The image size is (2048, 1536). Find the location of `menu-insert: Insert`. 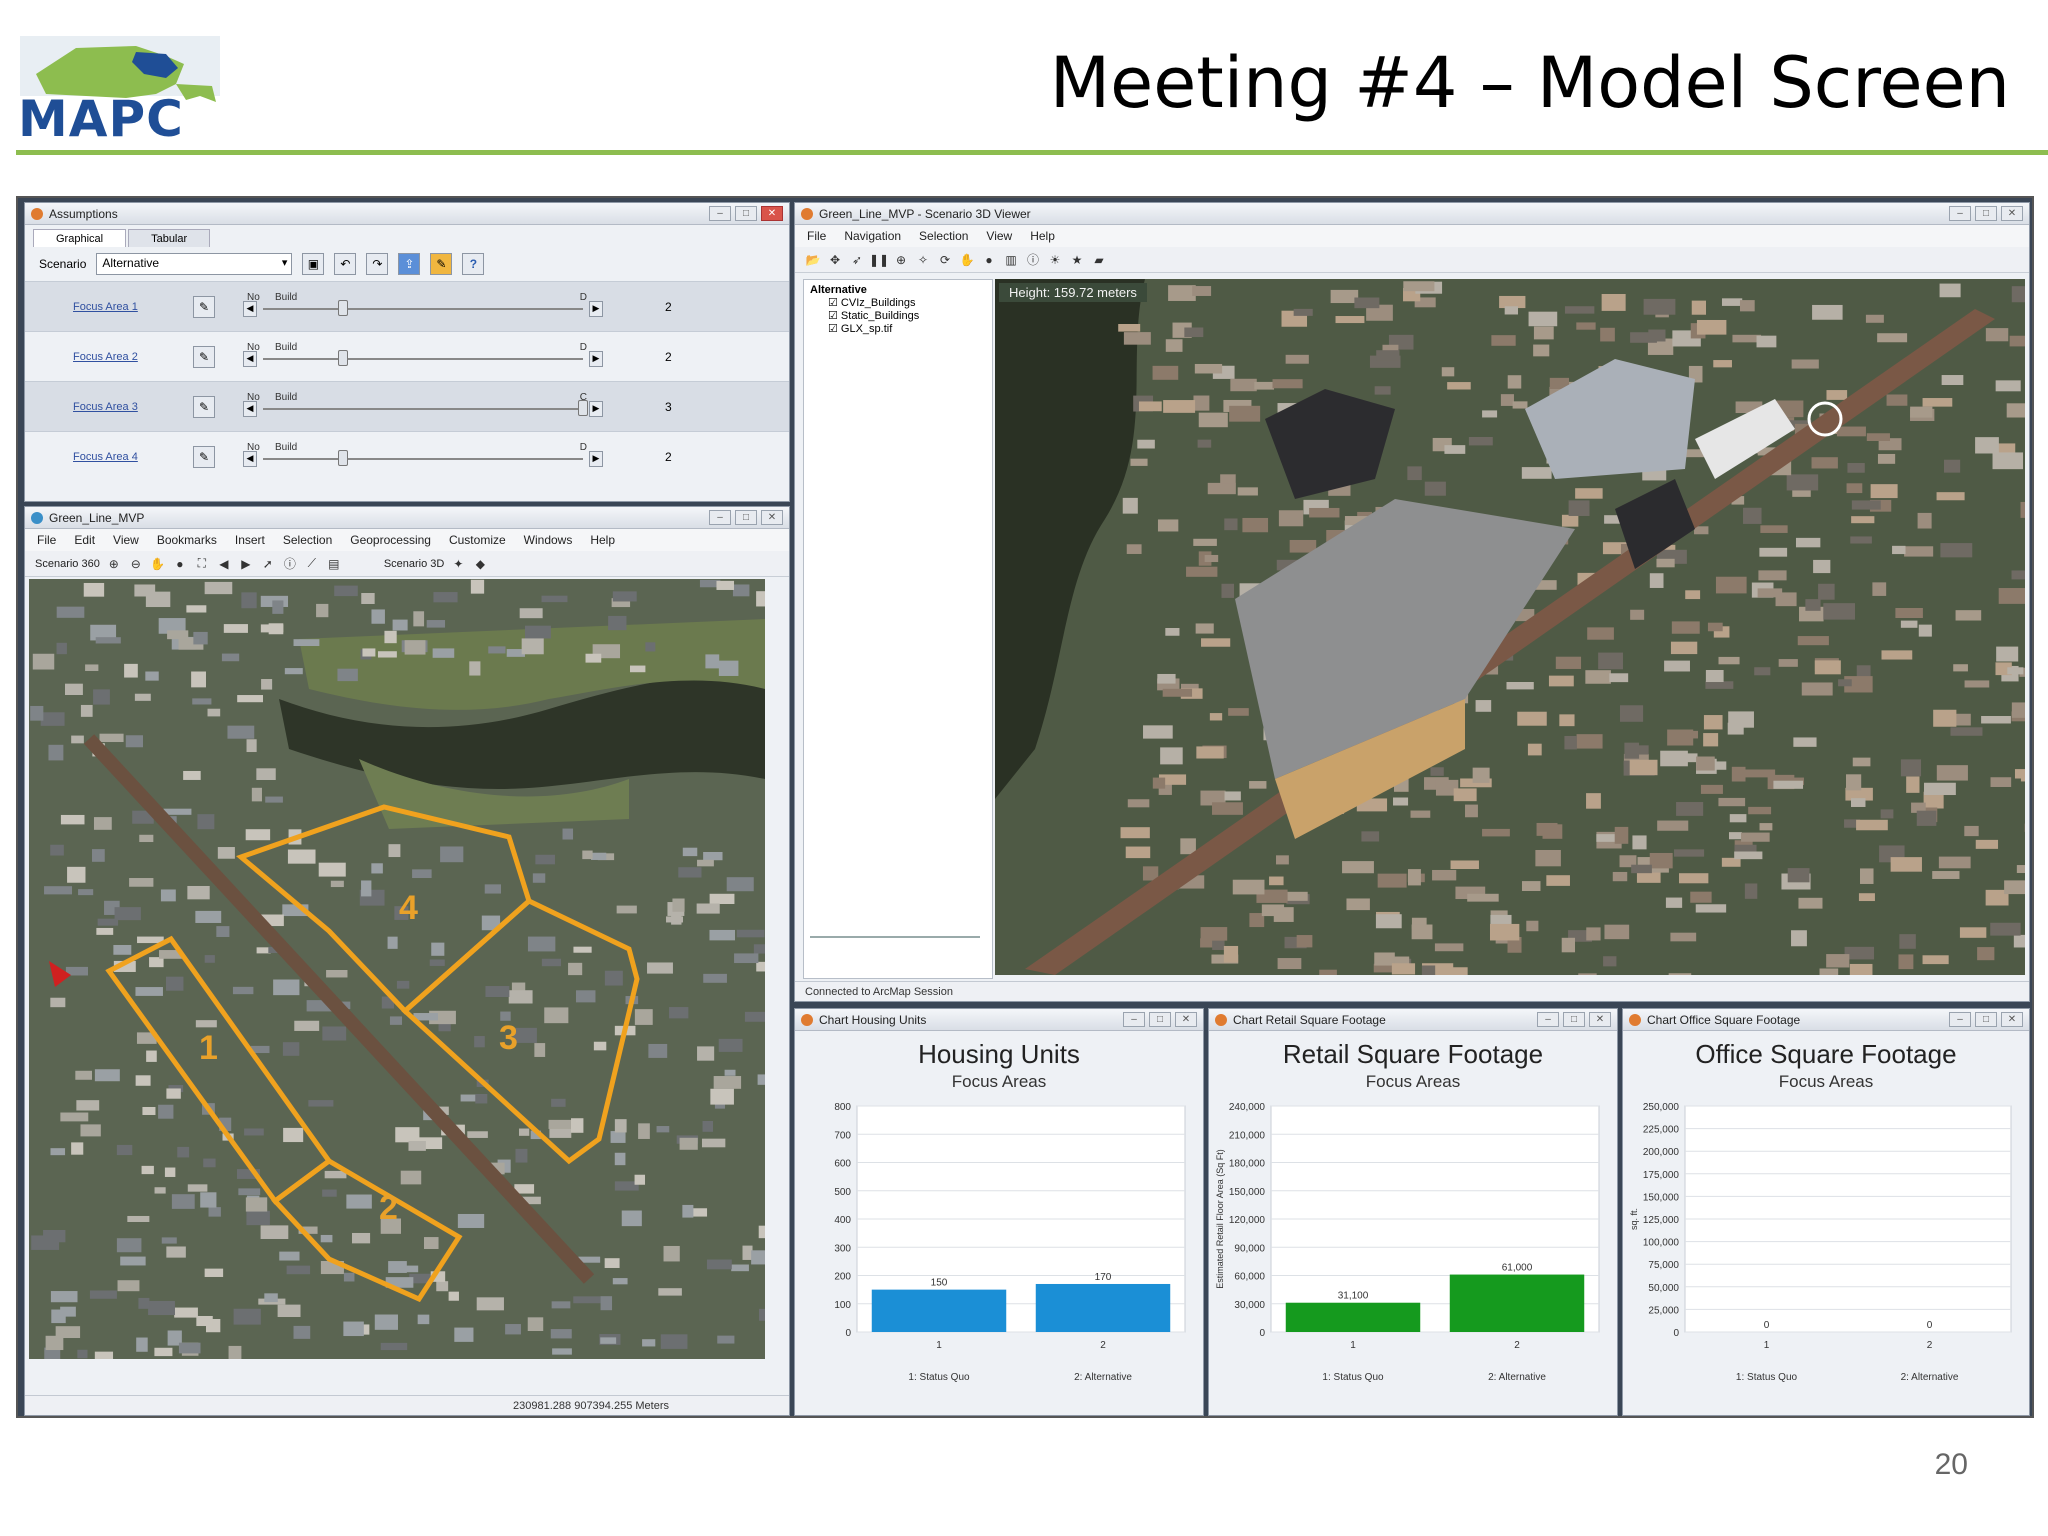

menu-insert: Insert is located at coordinates (250, 540).